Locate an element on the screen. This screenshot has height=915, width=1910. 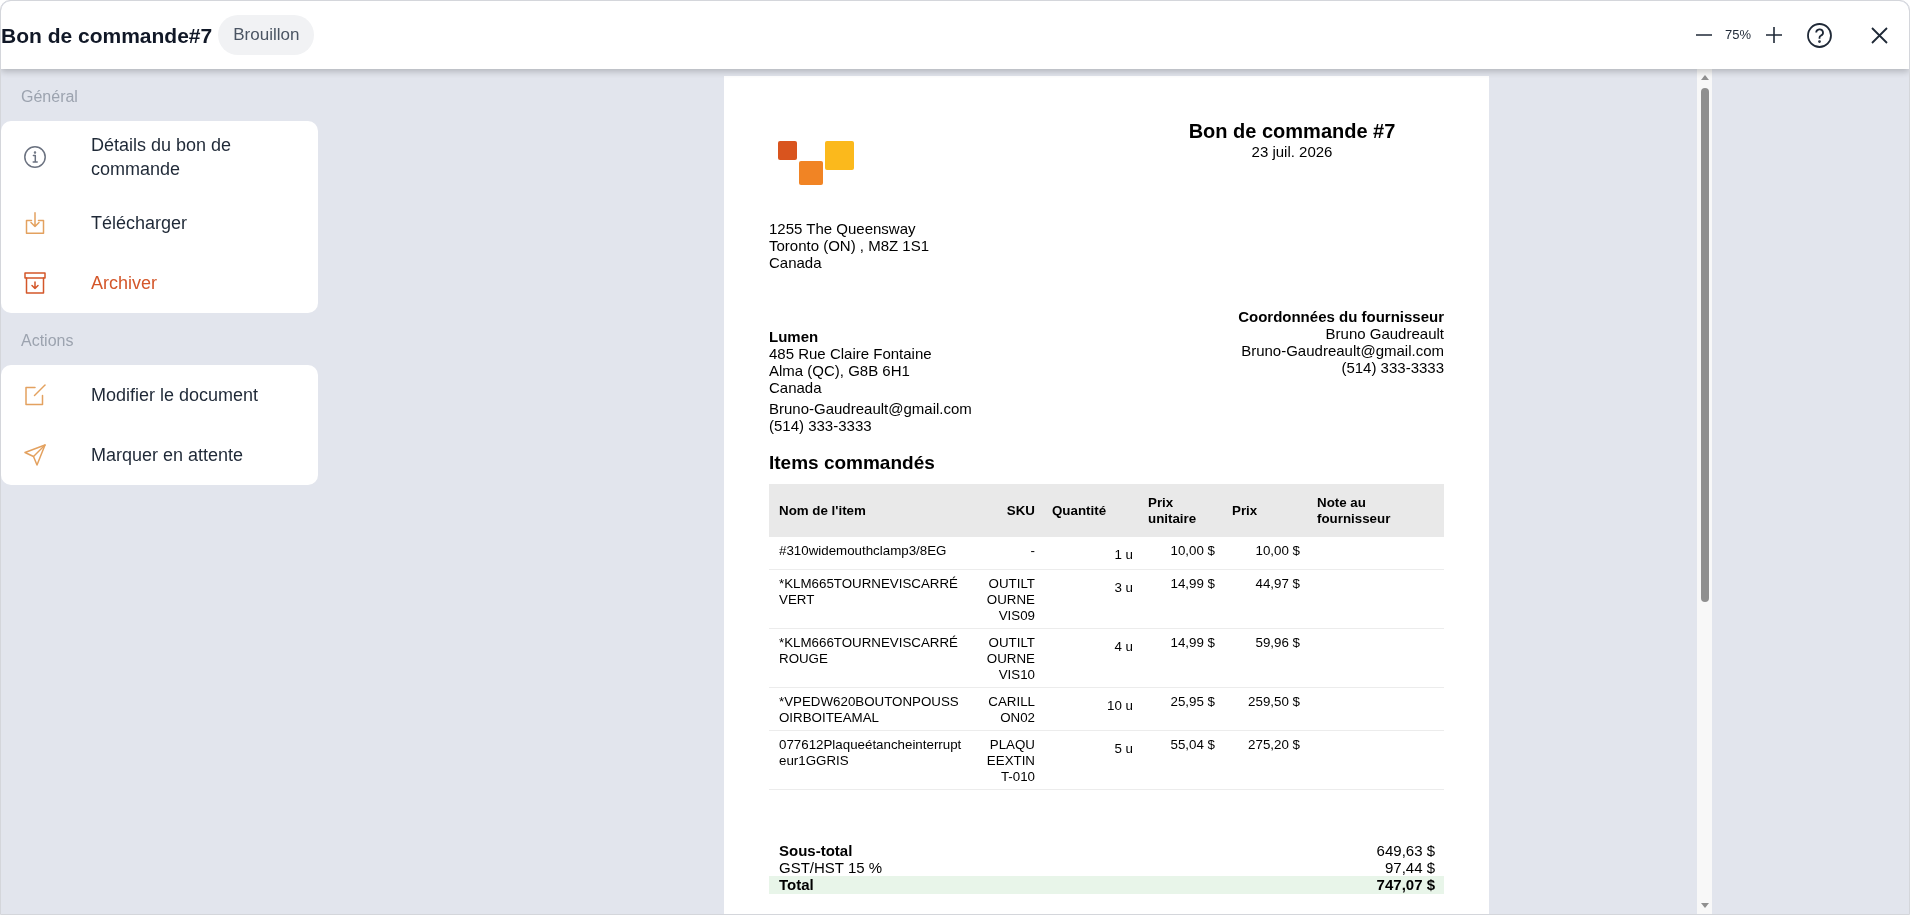
scroll-down-icon is located at coordinates (1704, 905).